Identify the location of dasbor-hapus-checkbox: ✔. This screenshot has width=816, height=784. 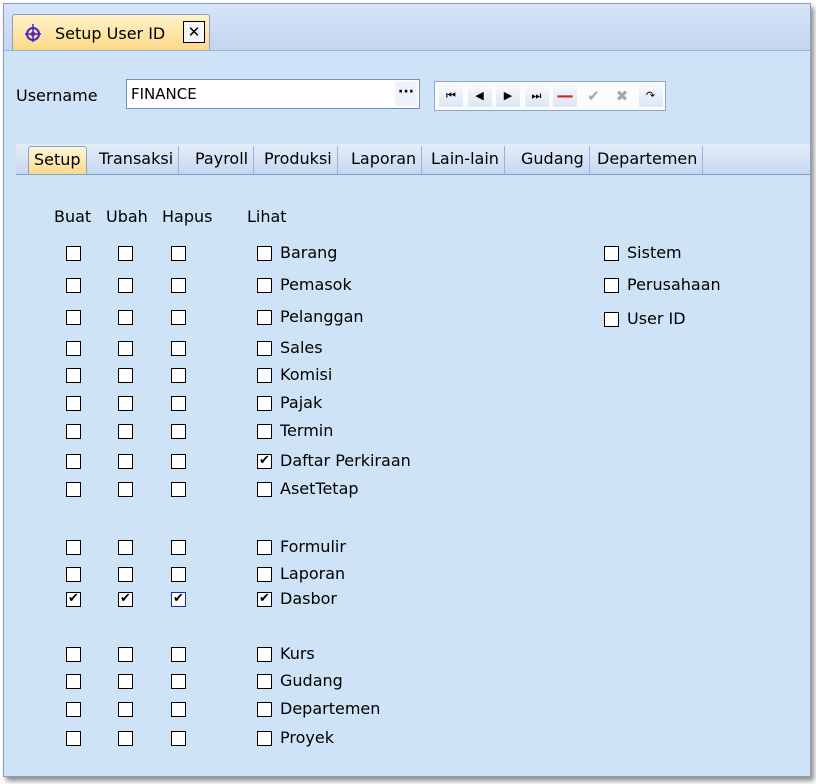
(178, 599).